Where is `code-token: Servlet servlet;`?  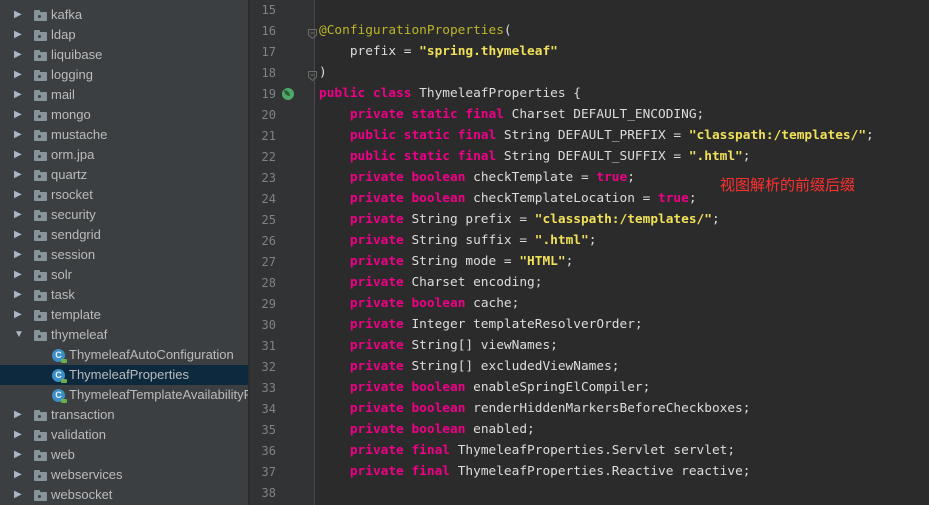
code-token: Servlet servlet; is located at coordinates (673, 450).